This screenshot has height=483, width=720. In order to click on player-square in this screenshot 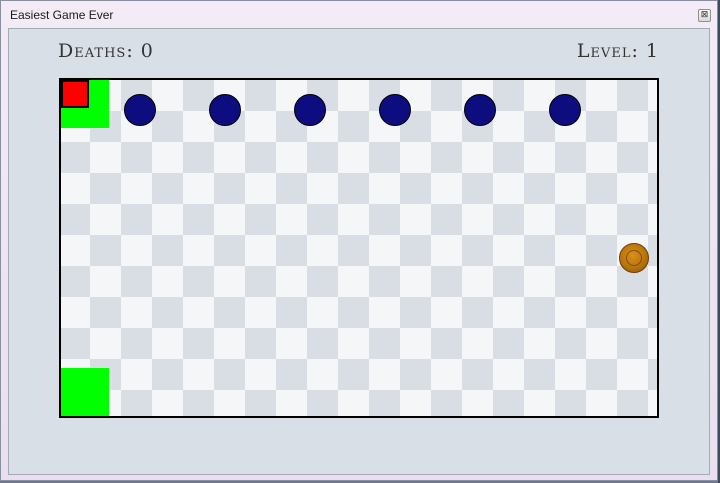, I will do `click(75, 94)`.